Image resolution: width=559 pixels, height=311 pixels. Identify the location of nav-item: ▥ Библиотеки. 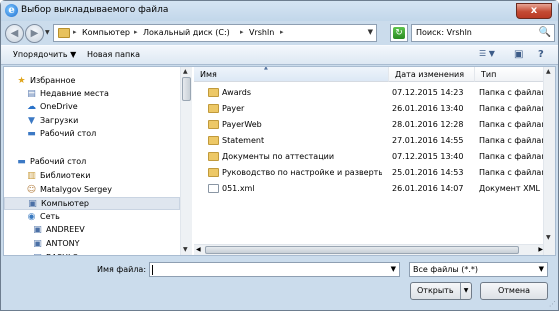
(92, 176).